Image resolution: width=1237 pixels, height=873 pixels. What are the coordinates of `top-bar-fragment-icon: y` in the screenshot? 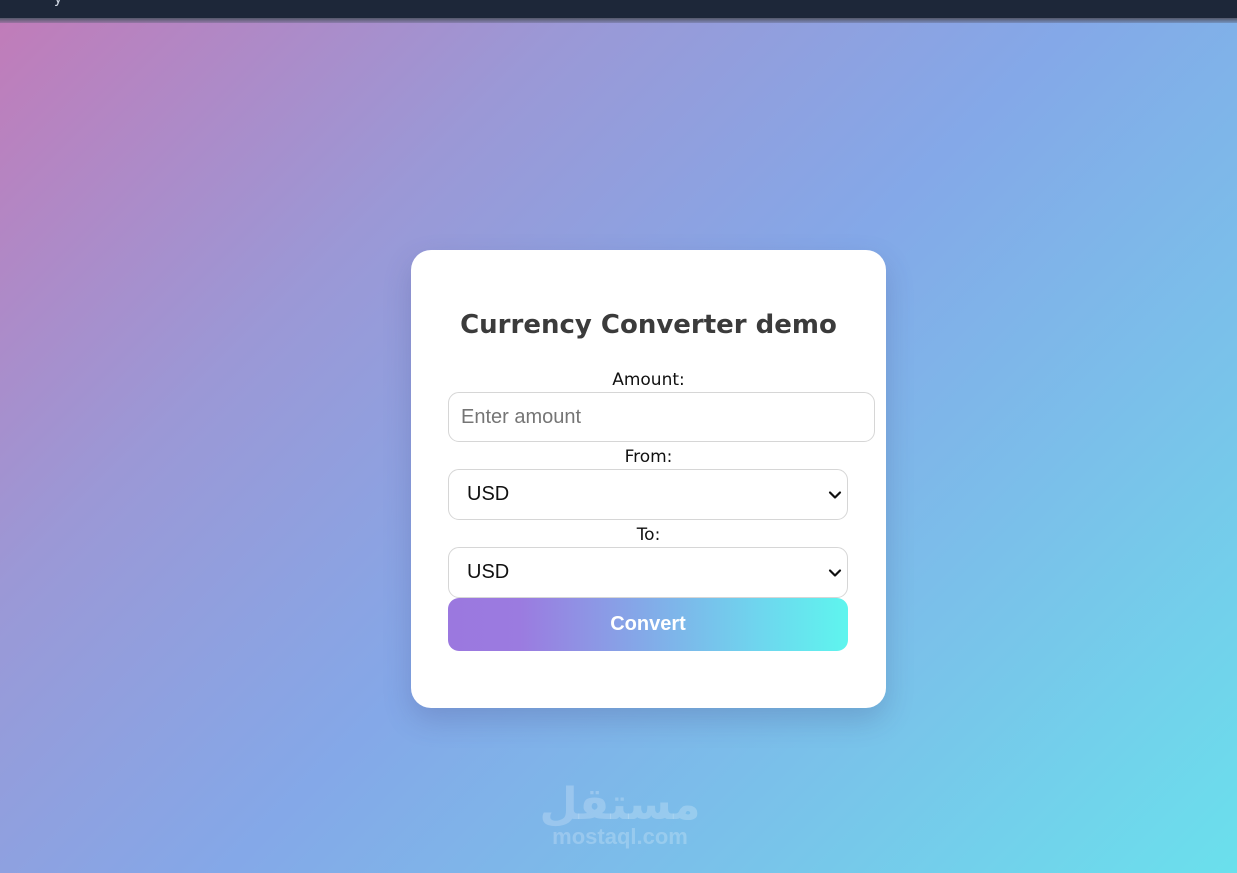 It's located at (58, 3).